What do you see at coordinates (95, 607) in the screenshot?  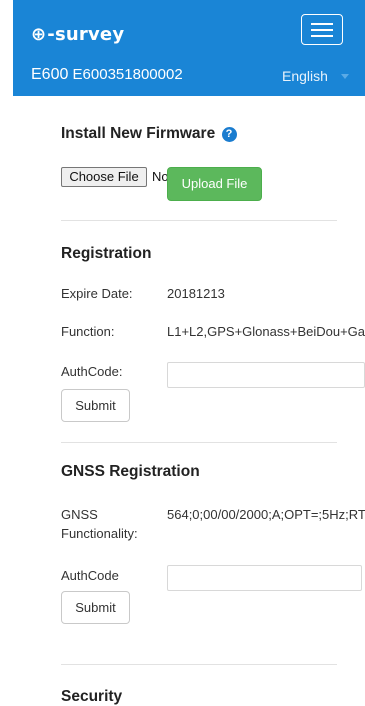 I see `gnss-submit-button: Submit` at bounding box center [95, 607].